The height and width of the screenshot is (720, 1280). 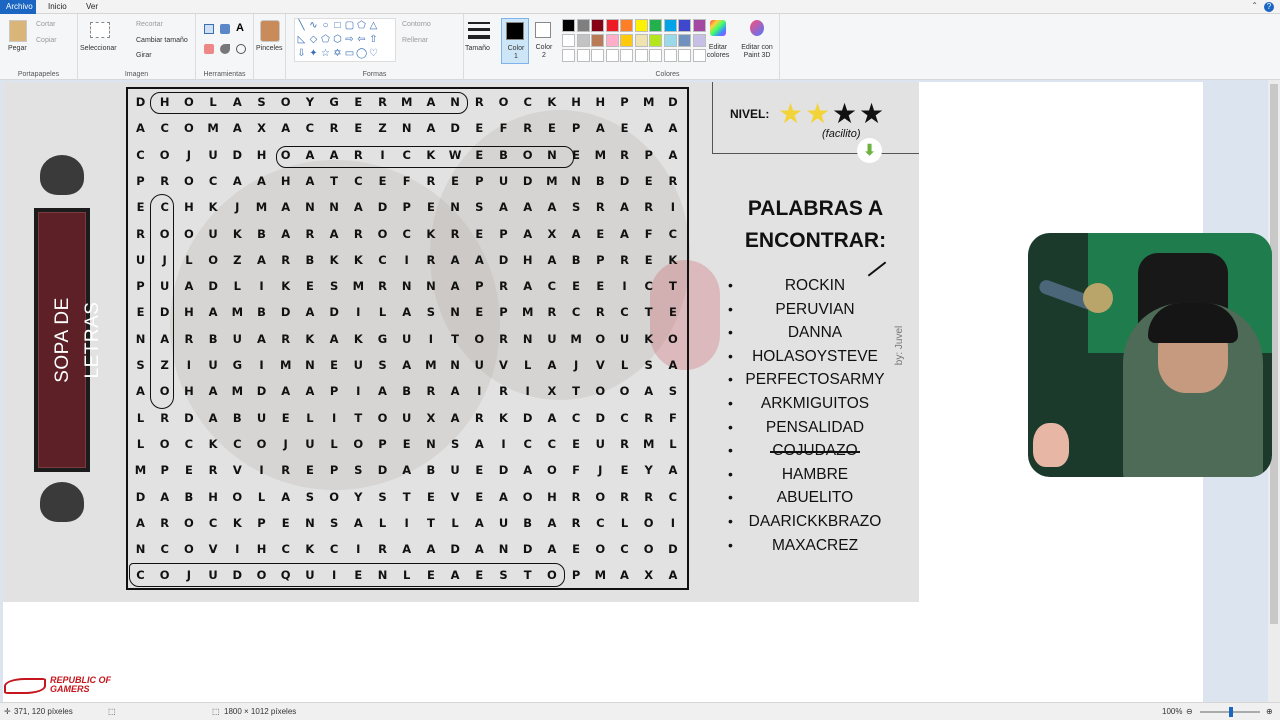 I want to click on resize-button: Cambiar tamaño, so click(x=162, y=40).